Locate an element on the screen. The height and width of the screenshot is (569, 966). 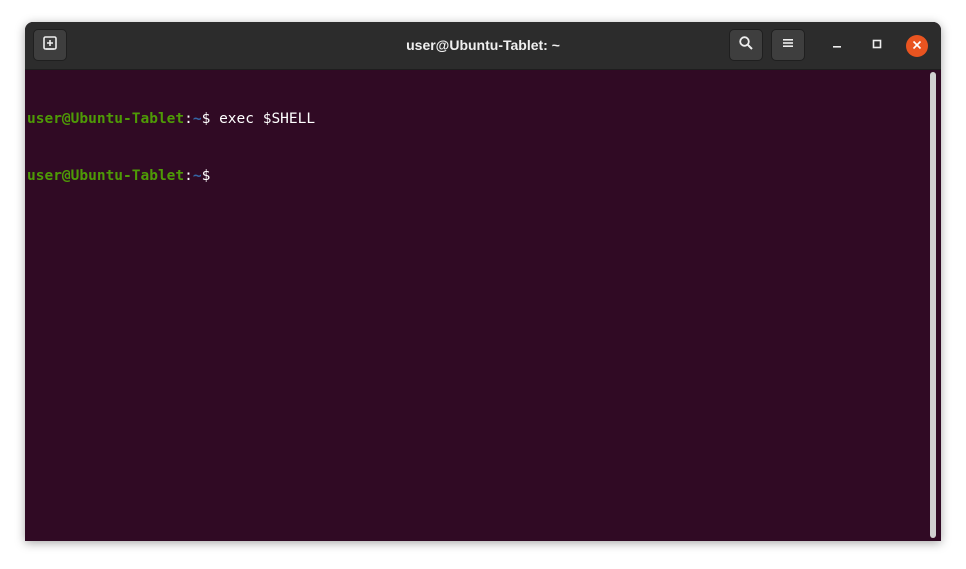
title-bar: user@Ubuntu-Tablet: ~ is located at coordinates (483, 46).